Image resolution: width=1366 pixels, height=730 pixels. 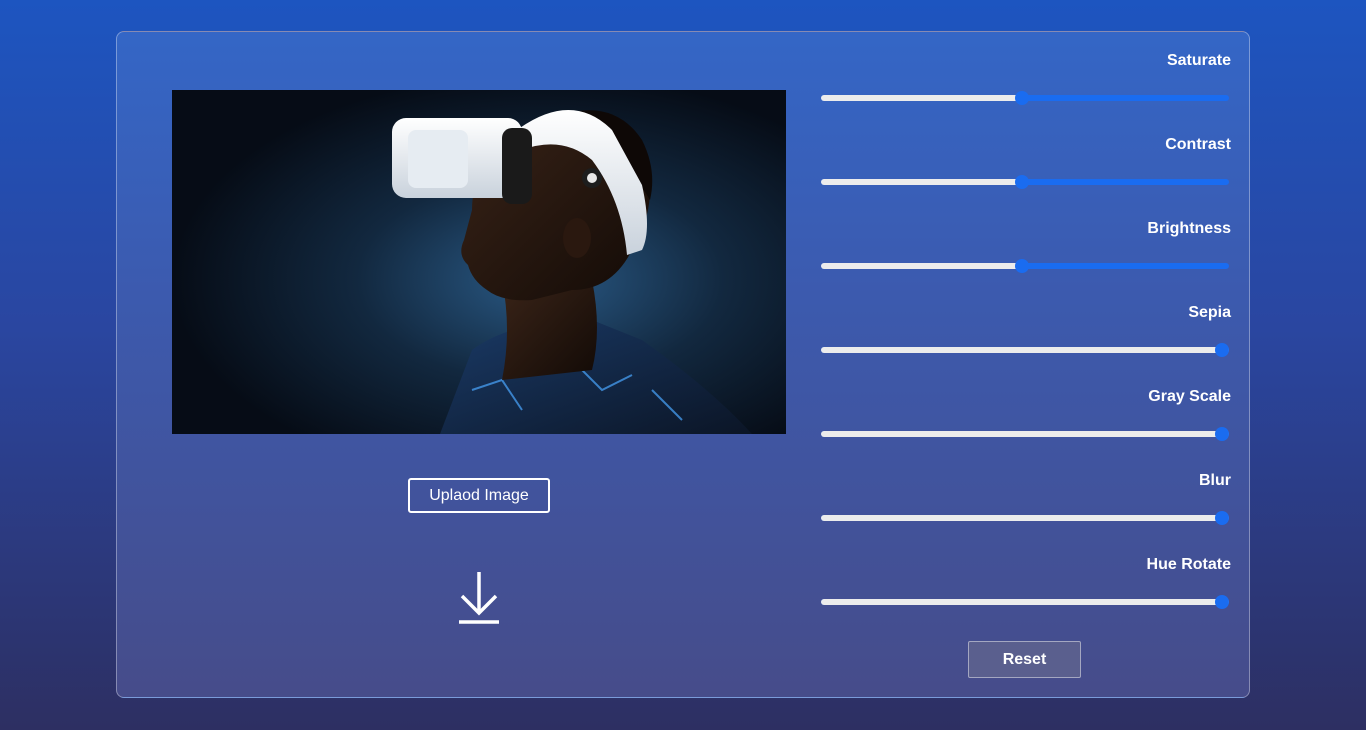 What do you see at coordinates (1209, 312) in the screenshot?
I see `filter-label: Sepia` at bounding box center [1209, 312].